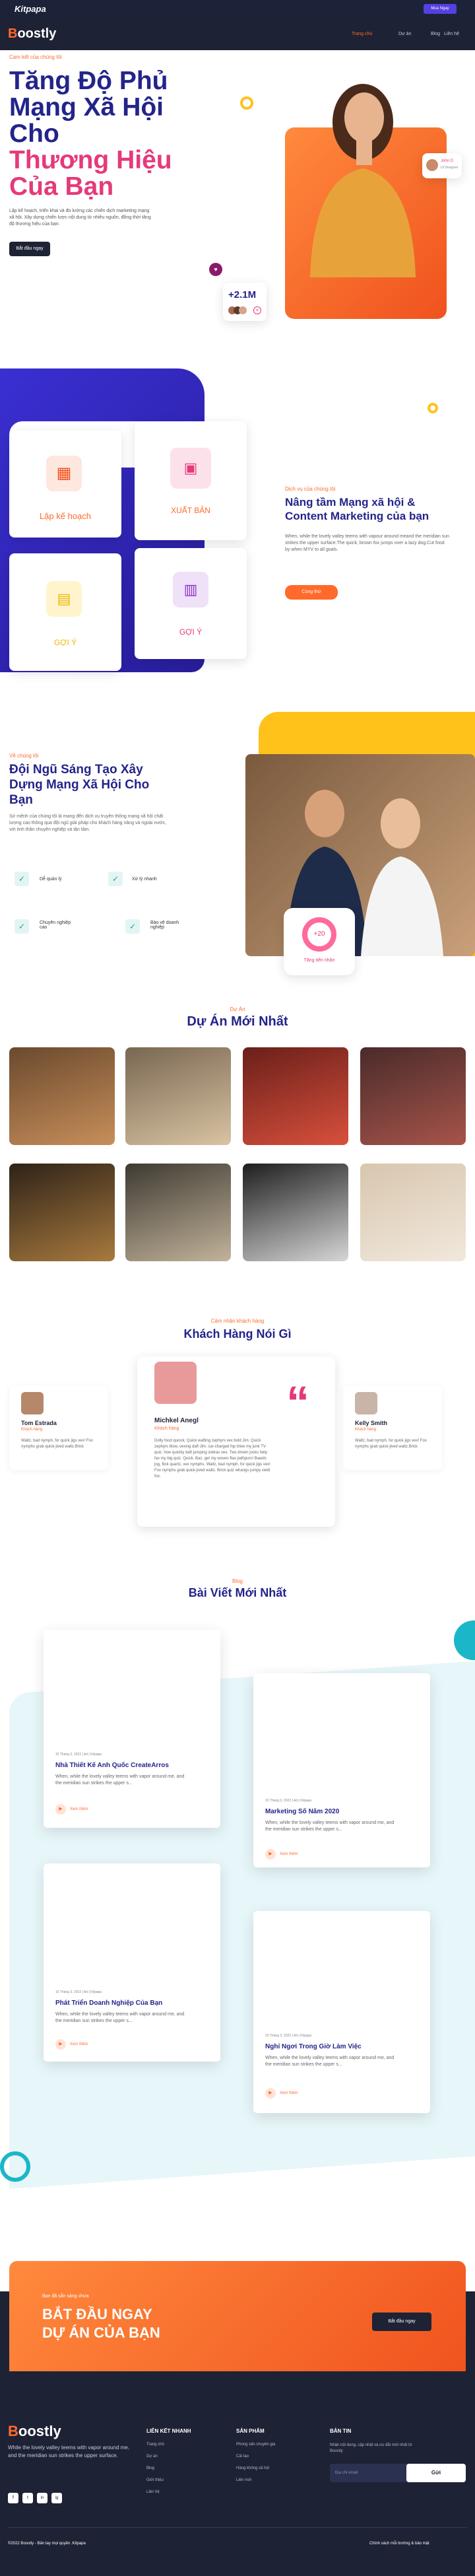  Describe the element at coordinates (150, 2468) in the screenshot. I see `footer-link: Blog` at that location.